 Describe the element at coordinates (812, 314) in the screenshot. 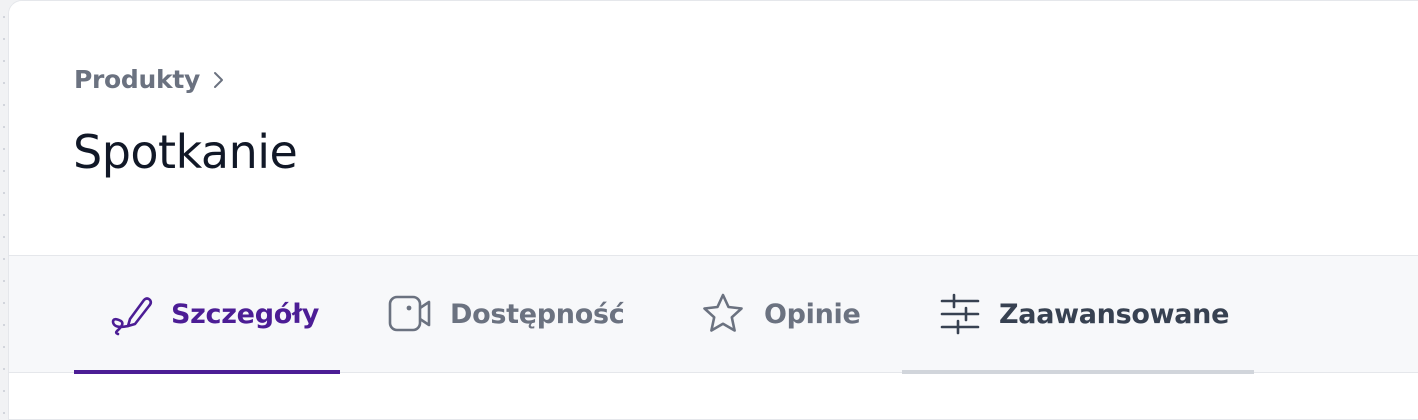

I see `tab-reviews-label: Opinie` at that location.